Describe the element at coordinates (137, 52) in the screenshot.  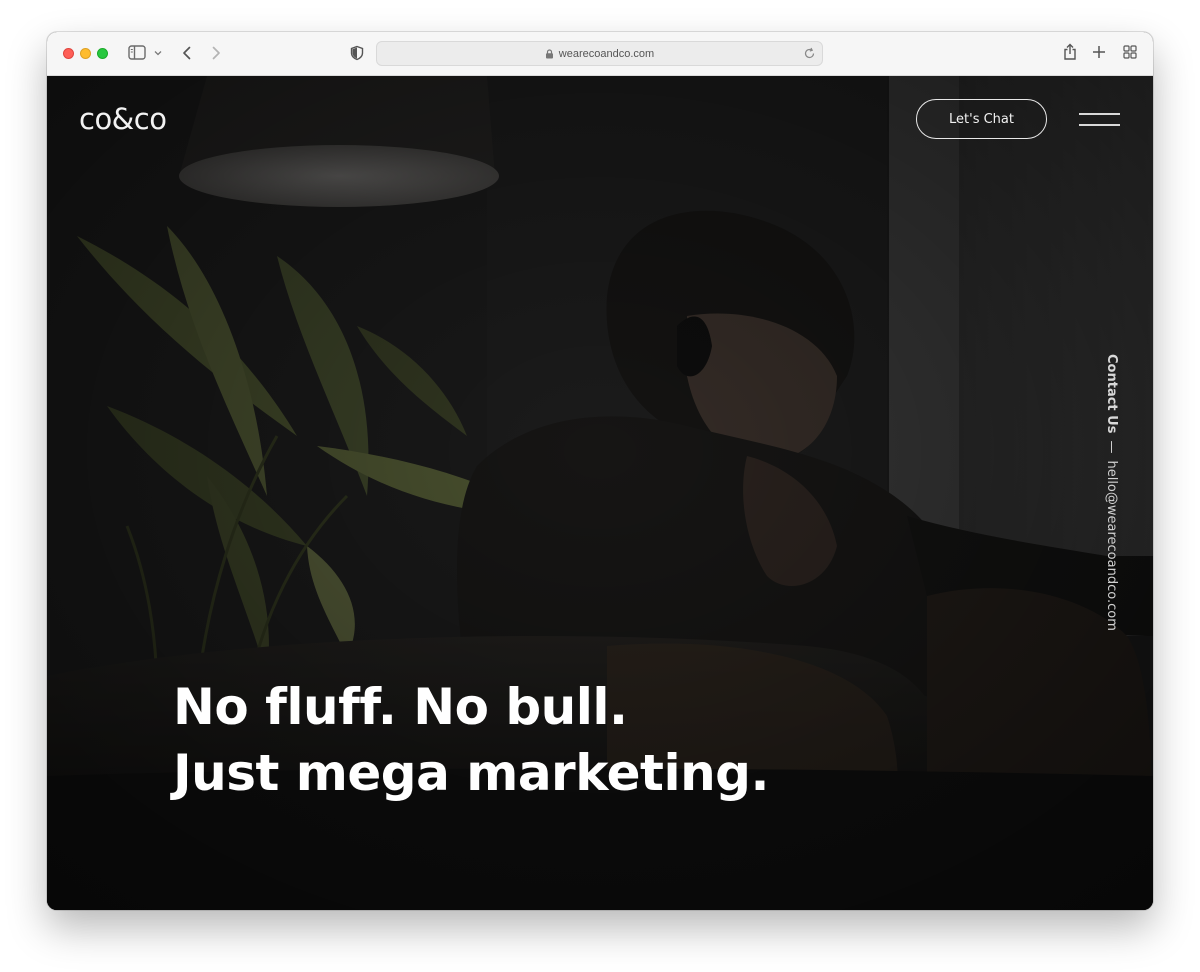
I see `sidebar-icon` at that location.